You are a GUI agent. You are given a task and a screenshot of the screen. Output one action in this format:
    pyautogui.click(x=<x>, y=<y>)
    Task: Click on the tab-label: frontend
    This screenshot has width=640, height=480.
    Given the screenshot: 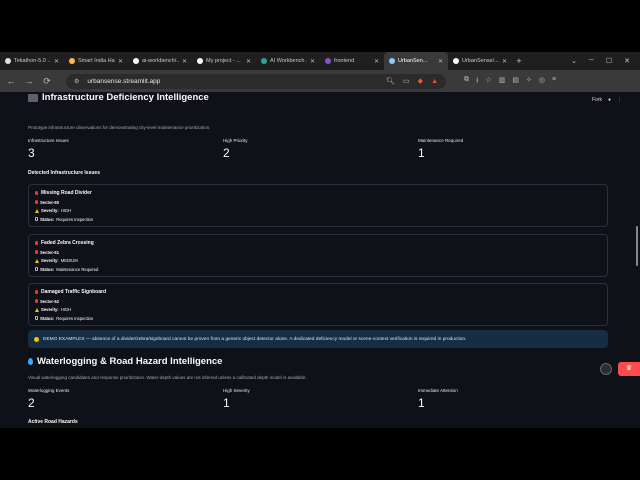 What is the action you would take?
    pyautogui.click(x=344, y=61)
    